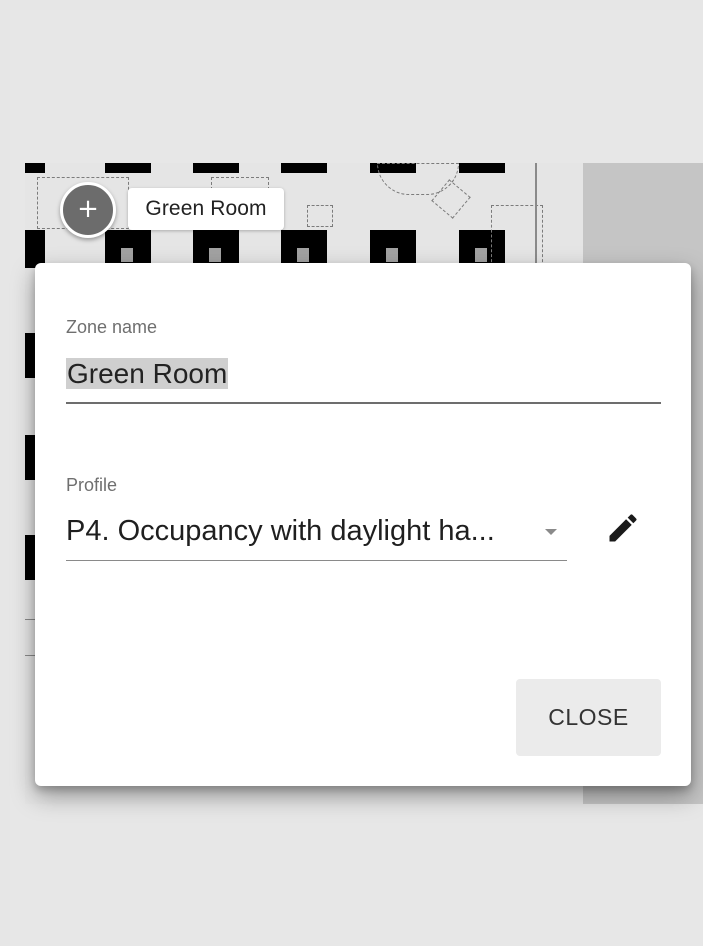  Describe the element at coordinates (588, 717) in the screenshot. I see `close-button: CLOSE` at that location.